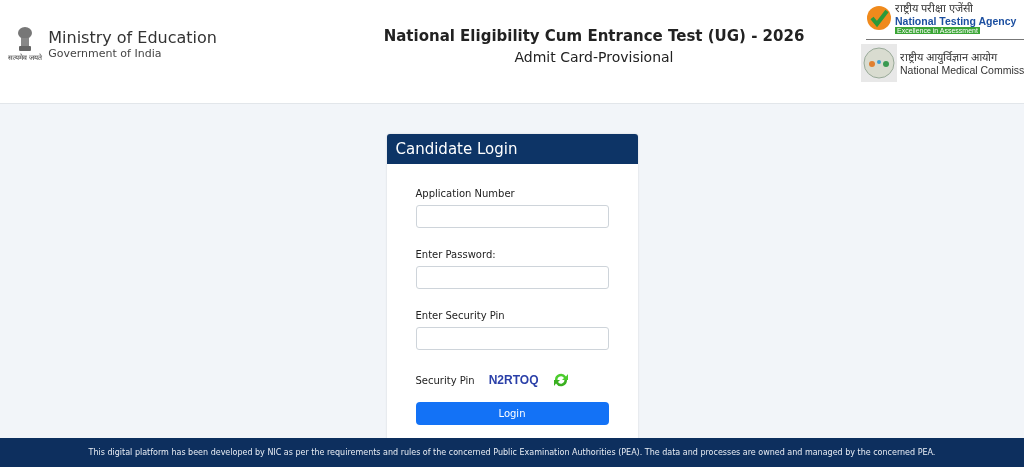 This screenshot has width=1024, height=467. Describe the element at coordinates (512, 452) in the screenshot. I see `footer-text: This digital platform has been developed by NIC as per the requirements and rules of the concerned Public Examination Authorities (PEA). The data and processes are owned and managed by the concerned PEA.` at that location.